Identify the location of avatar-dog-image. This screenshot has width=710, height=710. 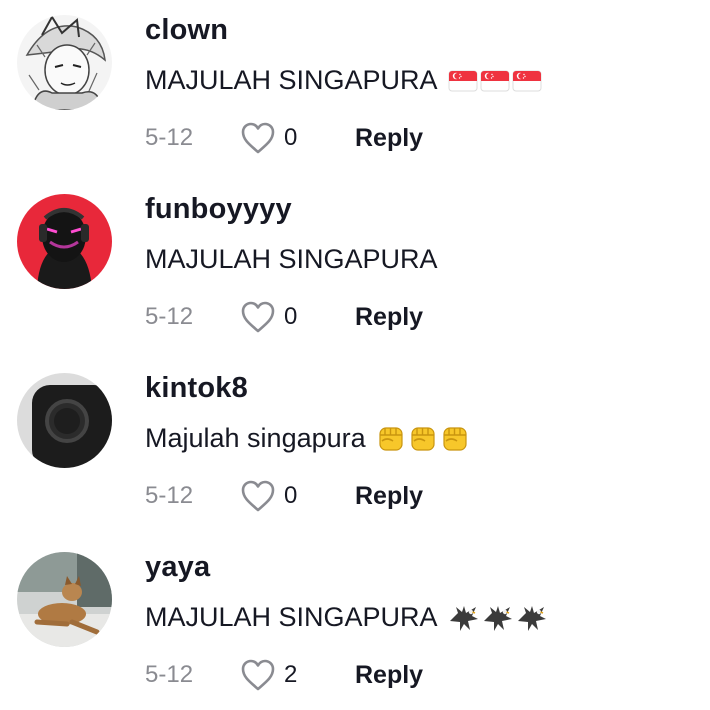
(64, 599).